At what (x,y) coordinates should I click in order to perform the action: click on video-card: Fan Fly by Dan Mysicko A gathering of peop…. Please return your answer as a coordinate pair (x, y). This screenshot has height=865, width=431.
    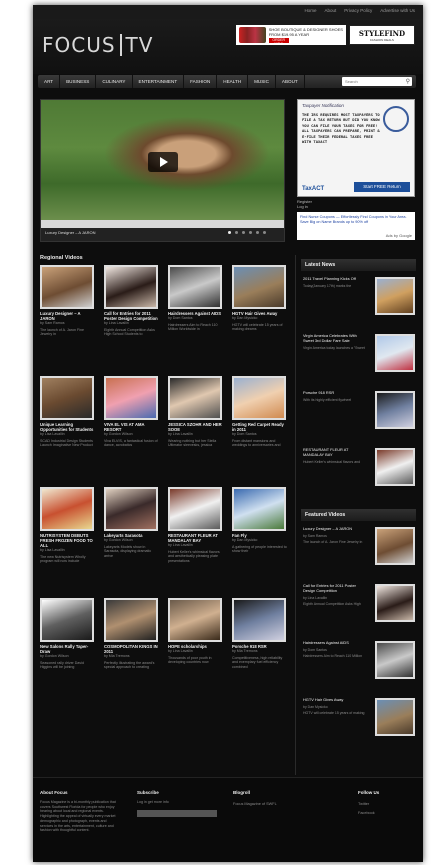
    Looking at the image, I should click on (259, 520).